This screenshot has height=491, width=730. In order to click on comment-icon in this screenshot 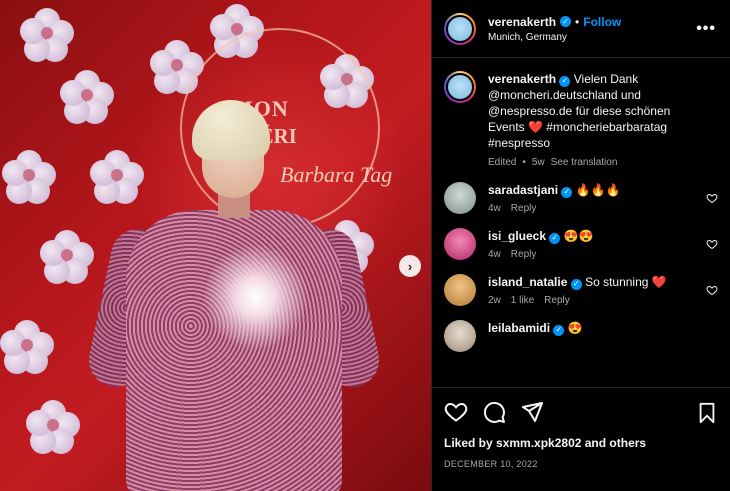, I will do `click(494, 412)`.